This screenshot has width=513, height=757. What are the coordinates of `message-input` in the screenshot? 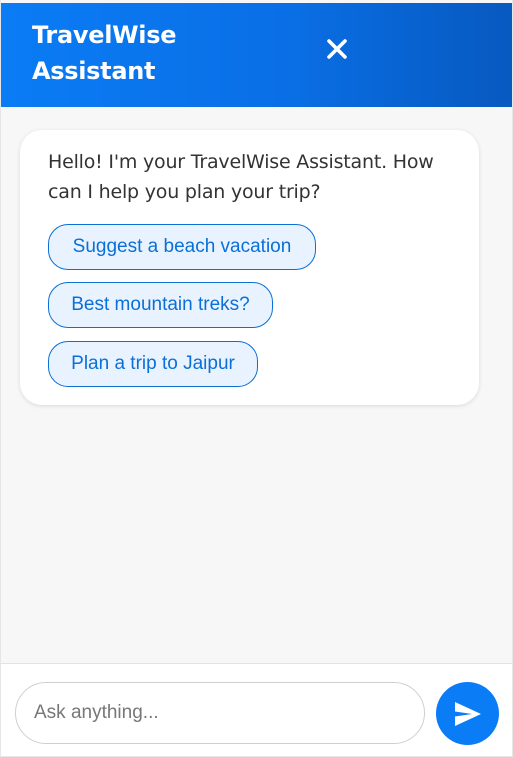 It's located at (220, 713).